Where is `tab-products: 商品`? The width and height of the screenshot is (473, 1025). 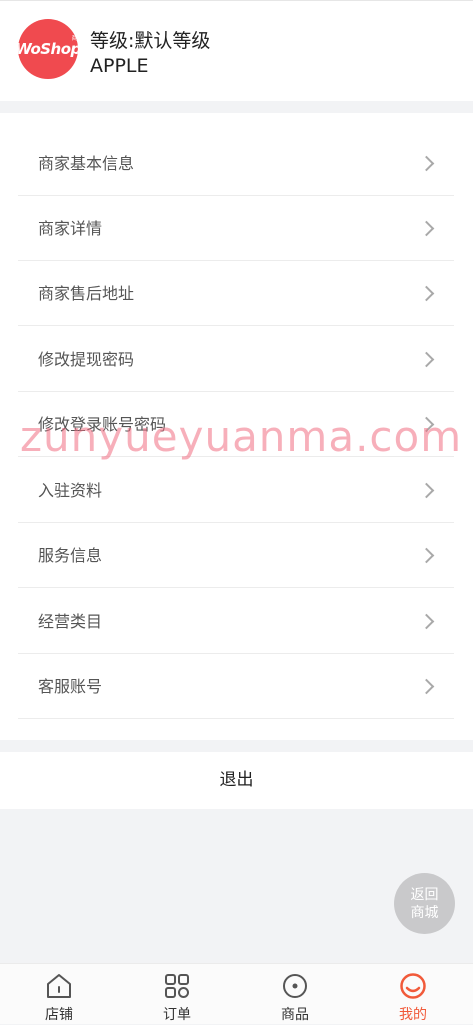
tab-products: 商品 is located at coordinates (295, 994).